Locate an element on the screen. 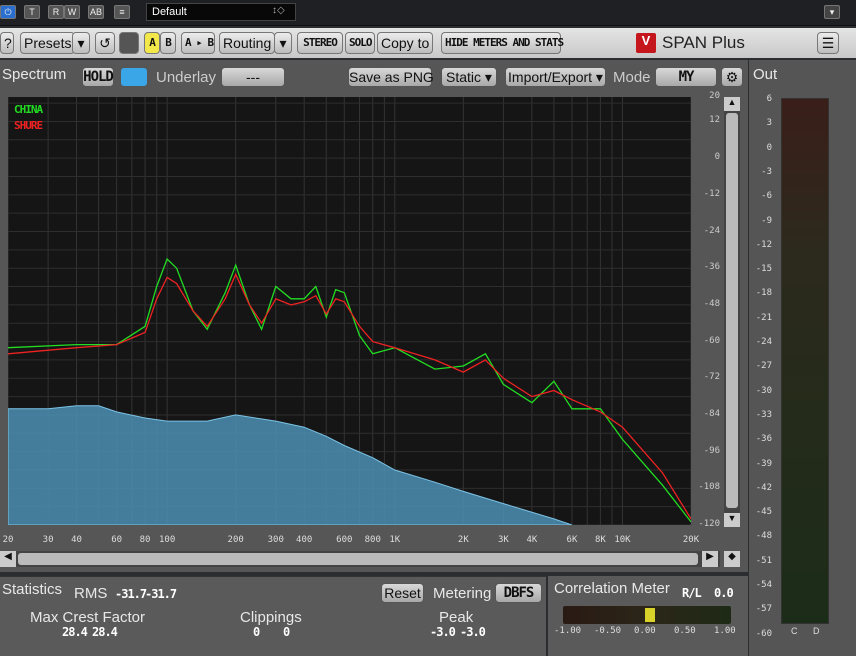 The image size is (856, 656). x-tick-label: 8K is located at coordinates (600, 540).